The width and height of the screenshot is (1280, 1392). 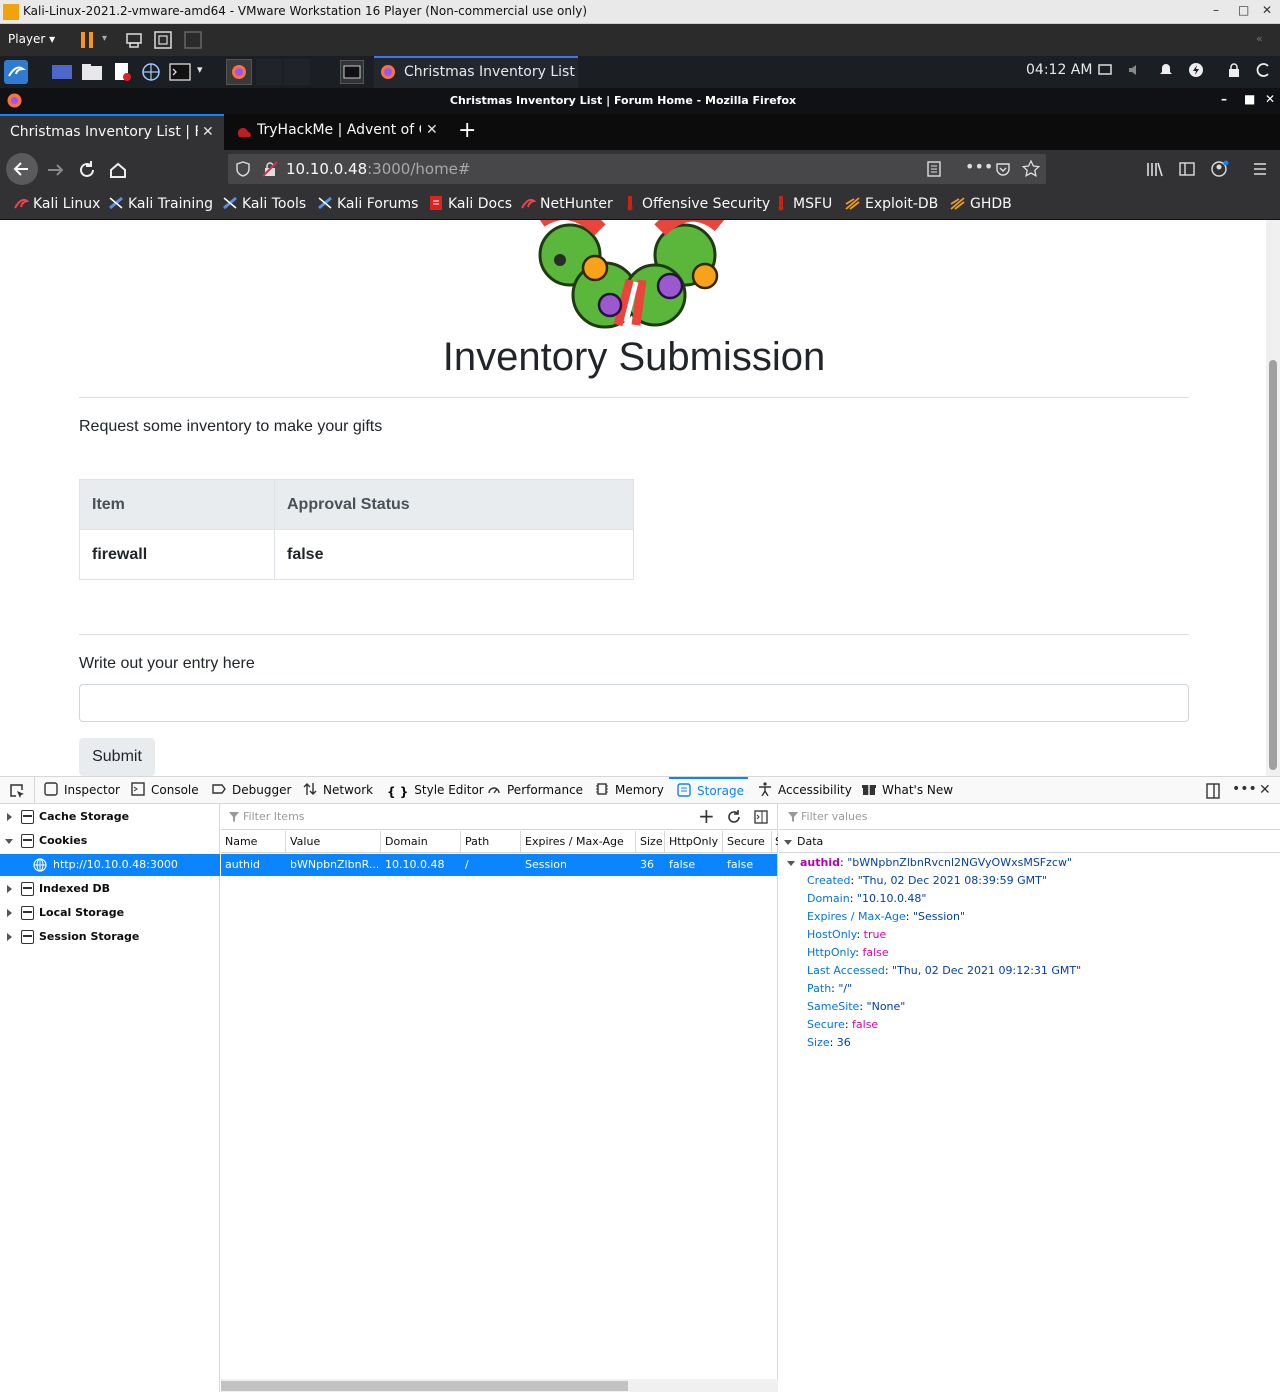 I want to click on tab-inspector: Inspector, so click(x=82, y=790).